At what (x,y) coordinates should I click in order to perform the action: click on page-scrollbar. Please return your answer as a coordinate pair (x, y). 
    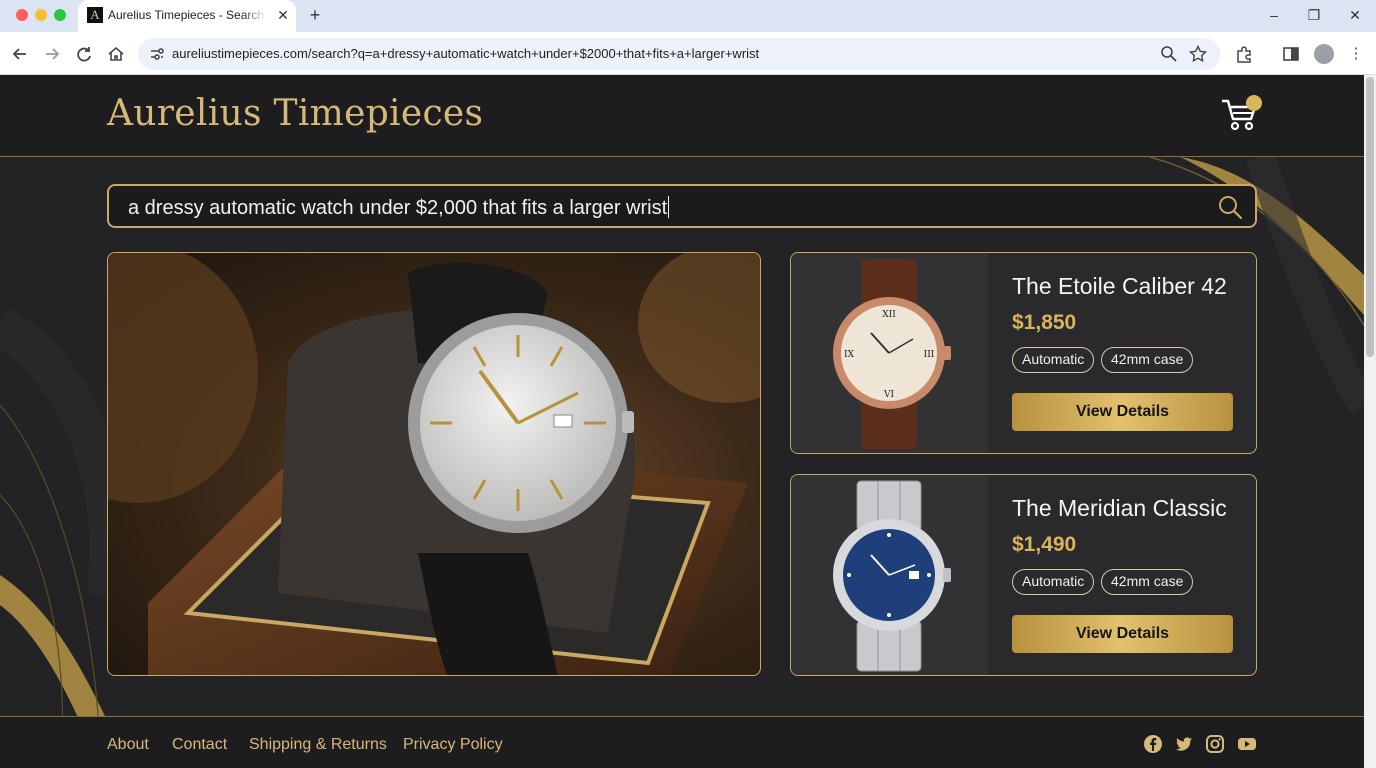
    Looking at the image, I should click on (1370, 421).